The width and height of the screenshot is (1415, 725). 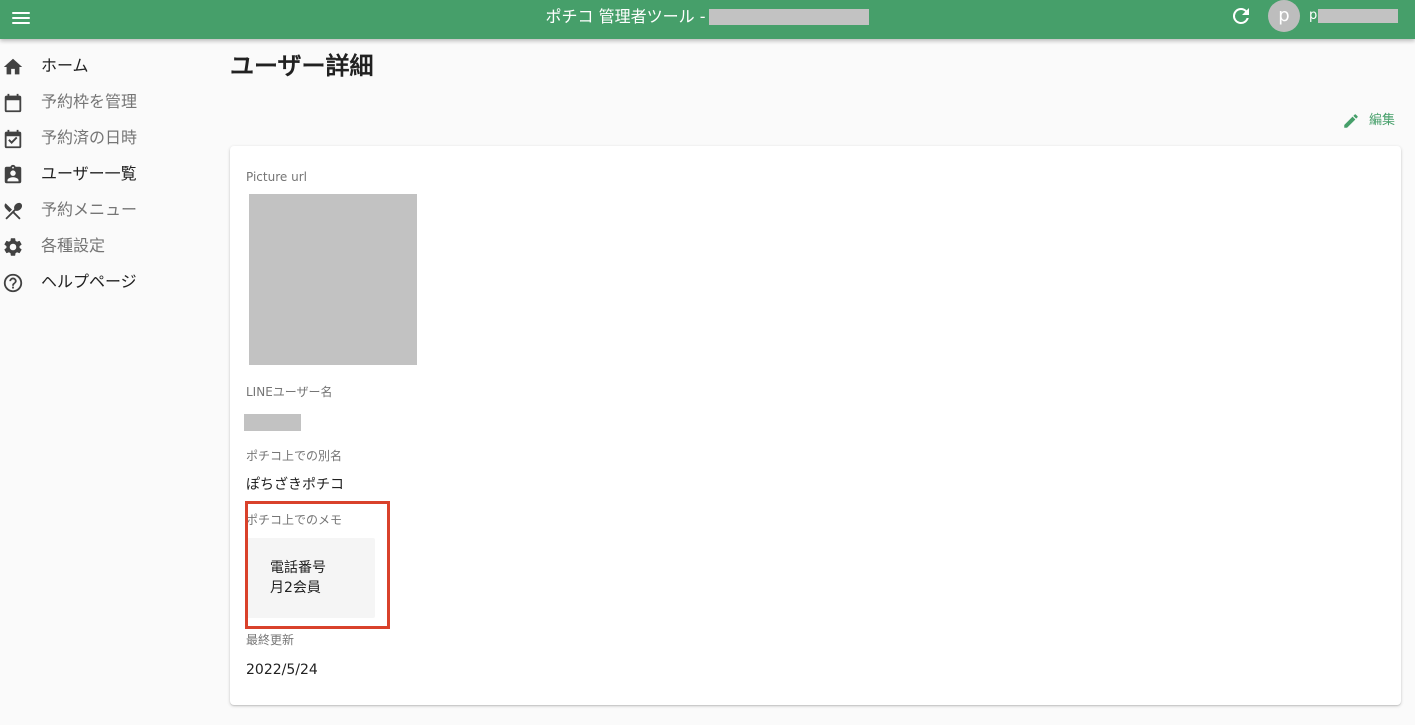 What do you see at coordinates (13, 247) in the screenshot?
I see `gear-icon` at bounding box center [13, 247].